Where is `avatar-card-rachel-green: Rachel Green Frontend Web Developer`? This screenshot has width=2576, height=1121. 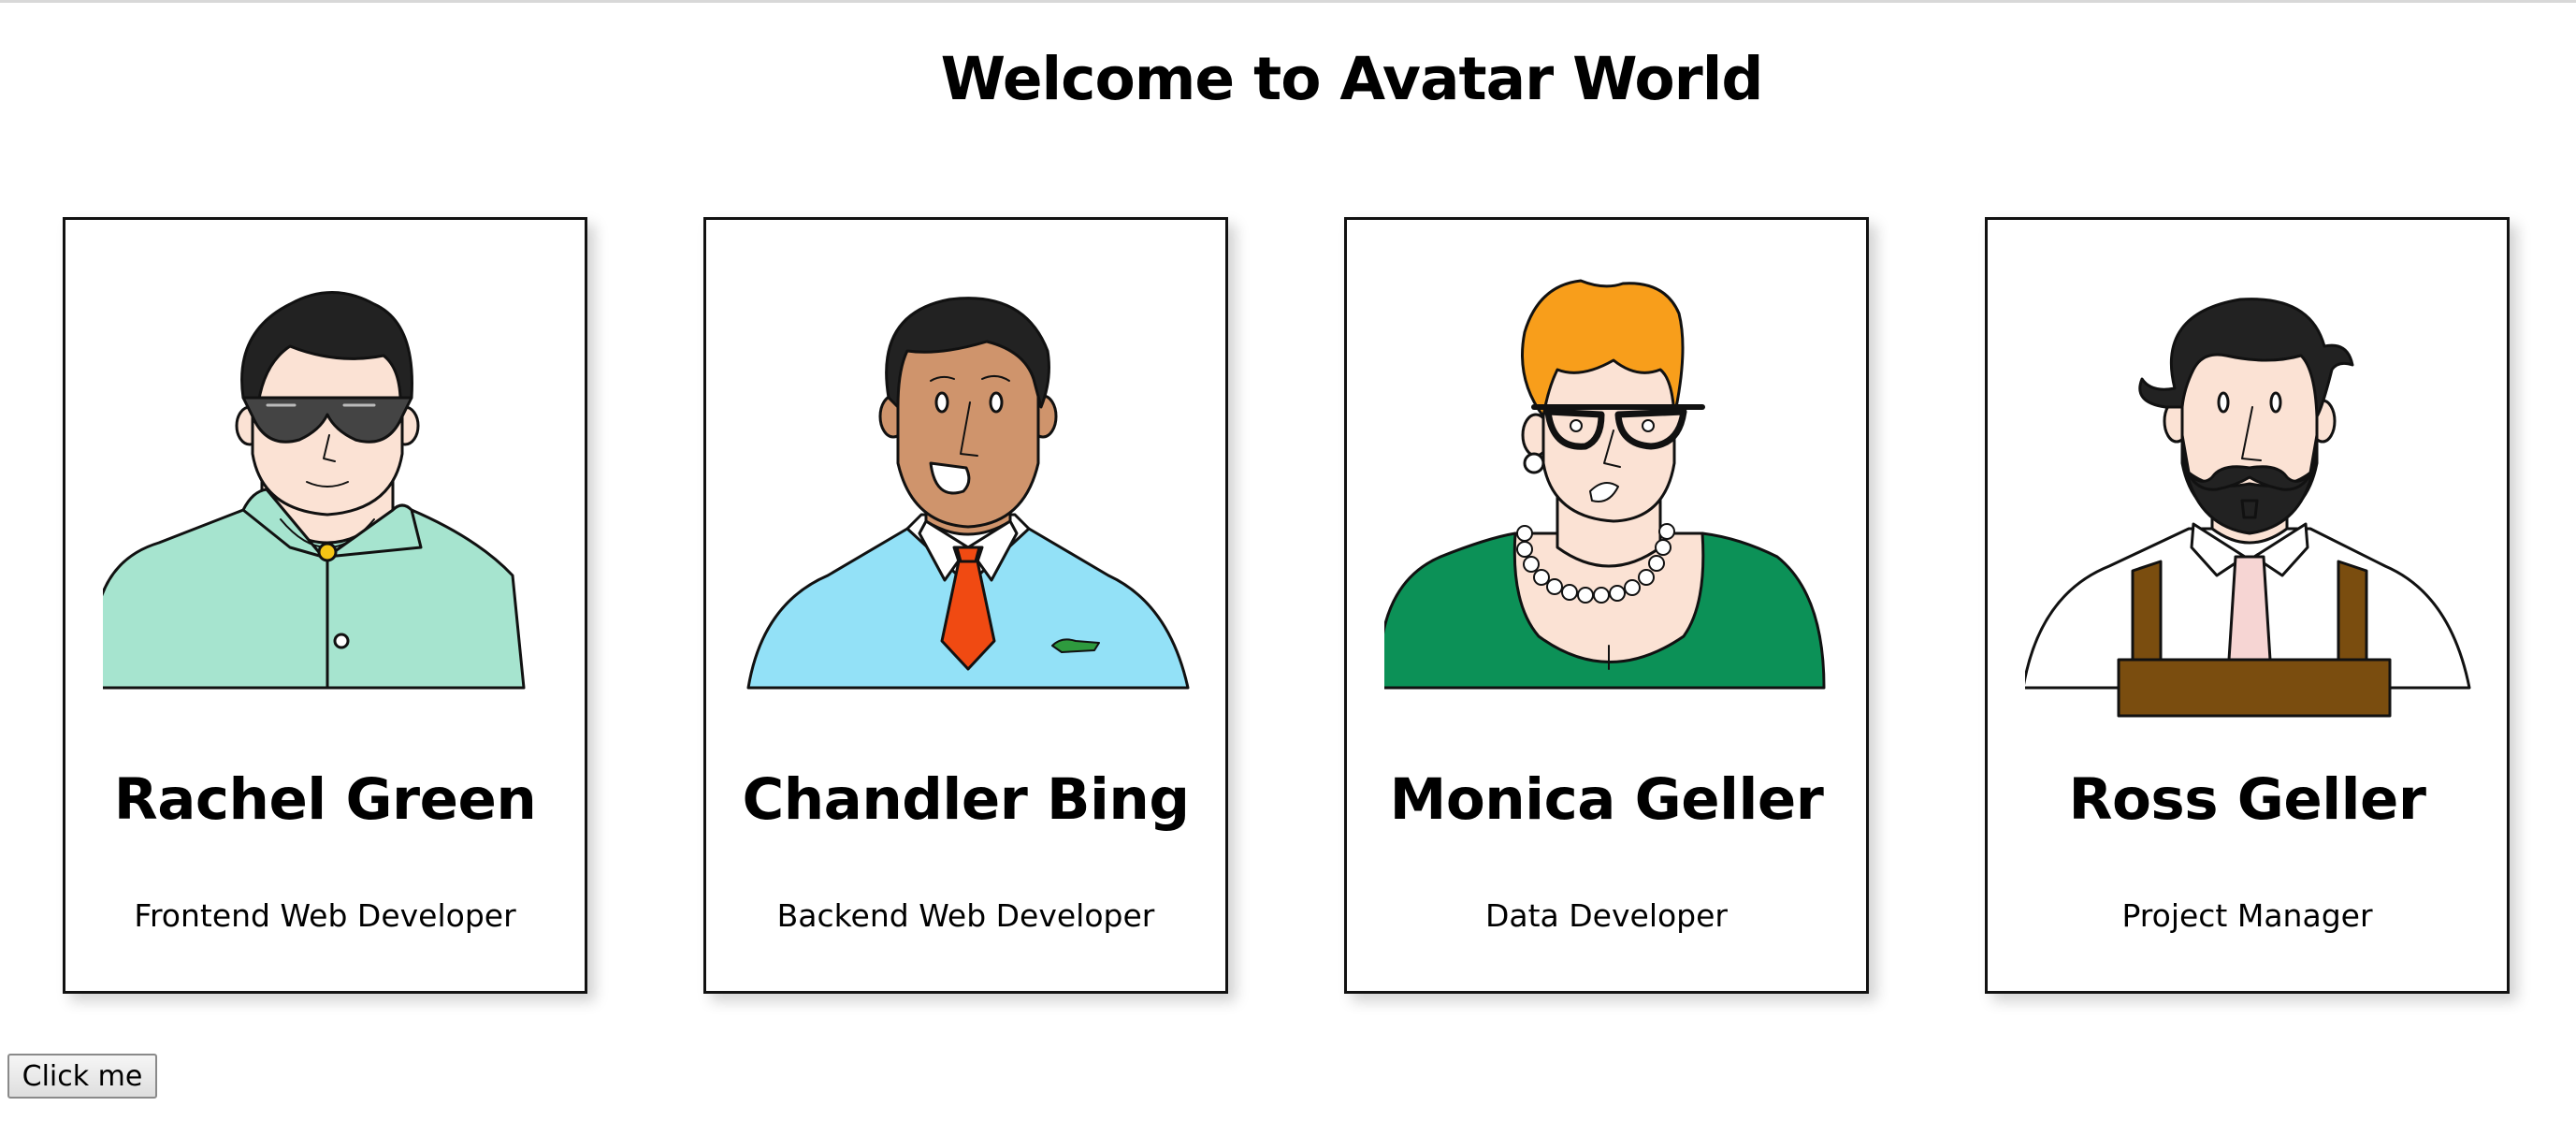 avatar-card-rachel-green: Rachel Green Frontend Web Developer is located at coordinates (325, 605).